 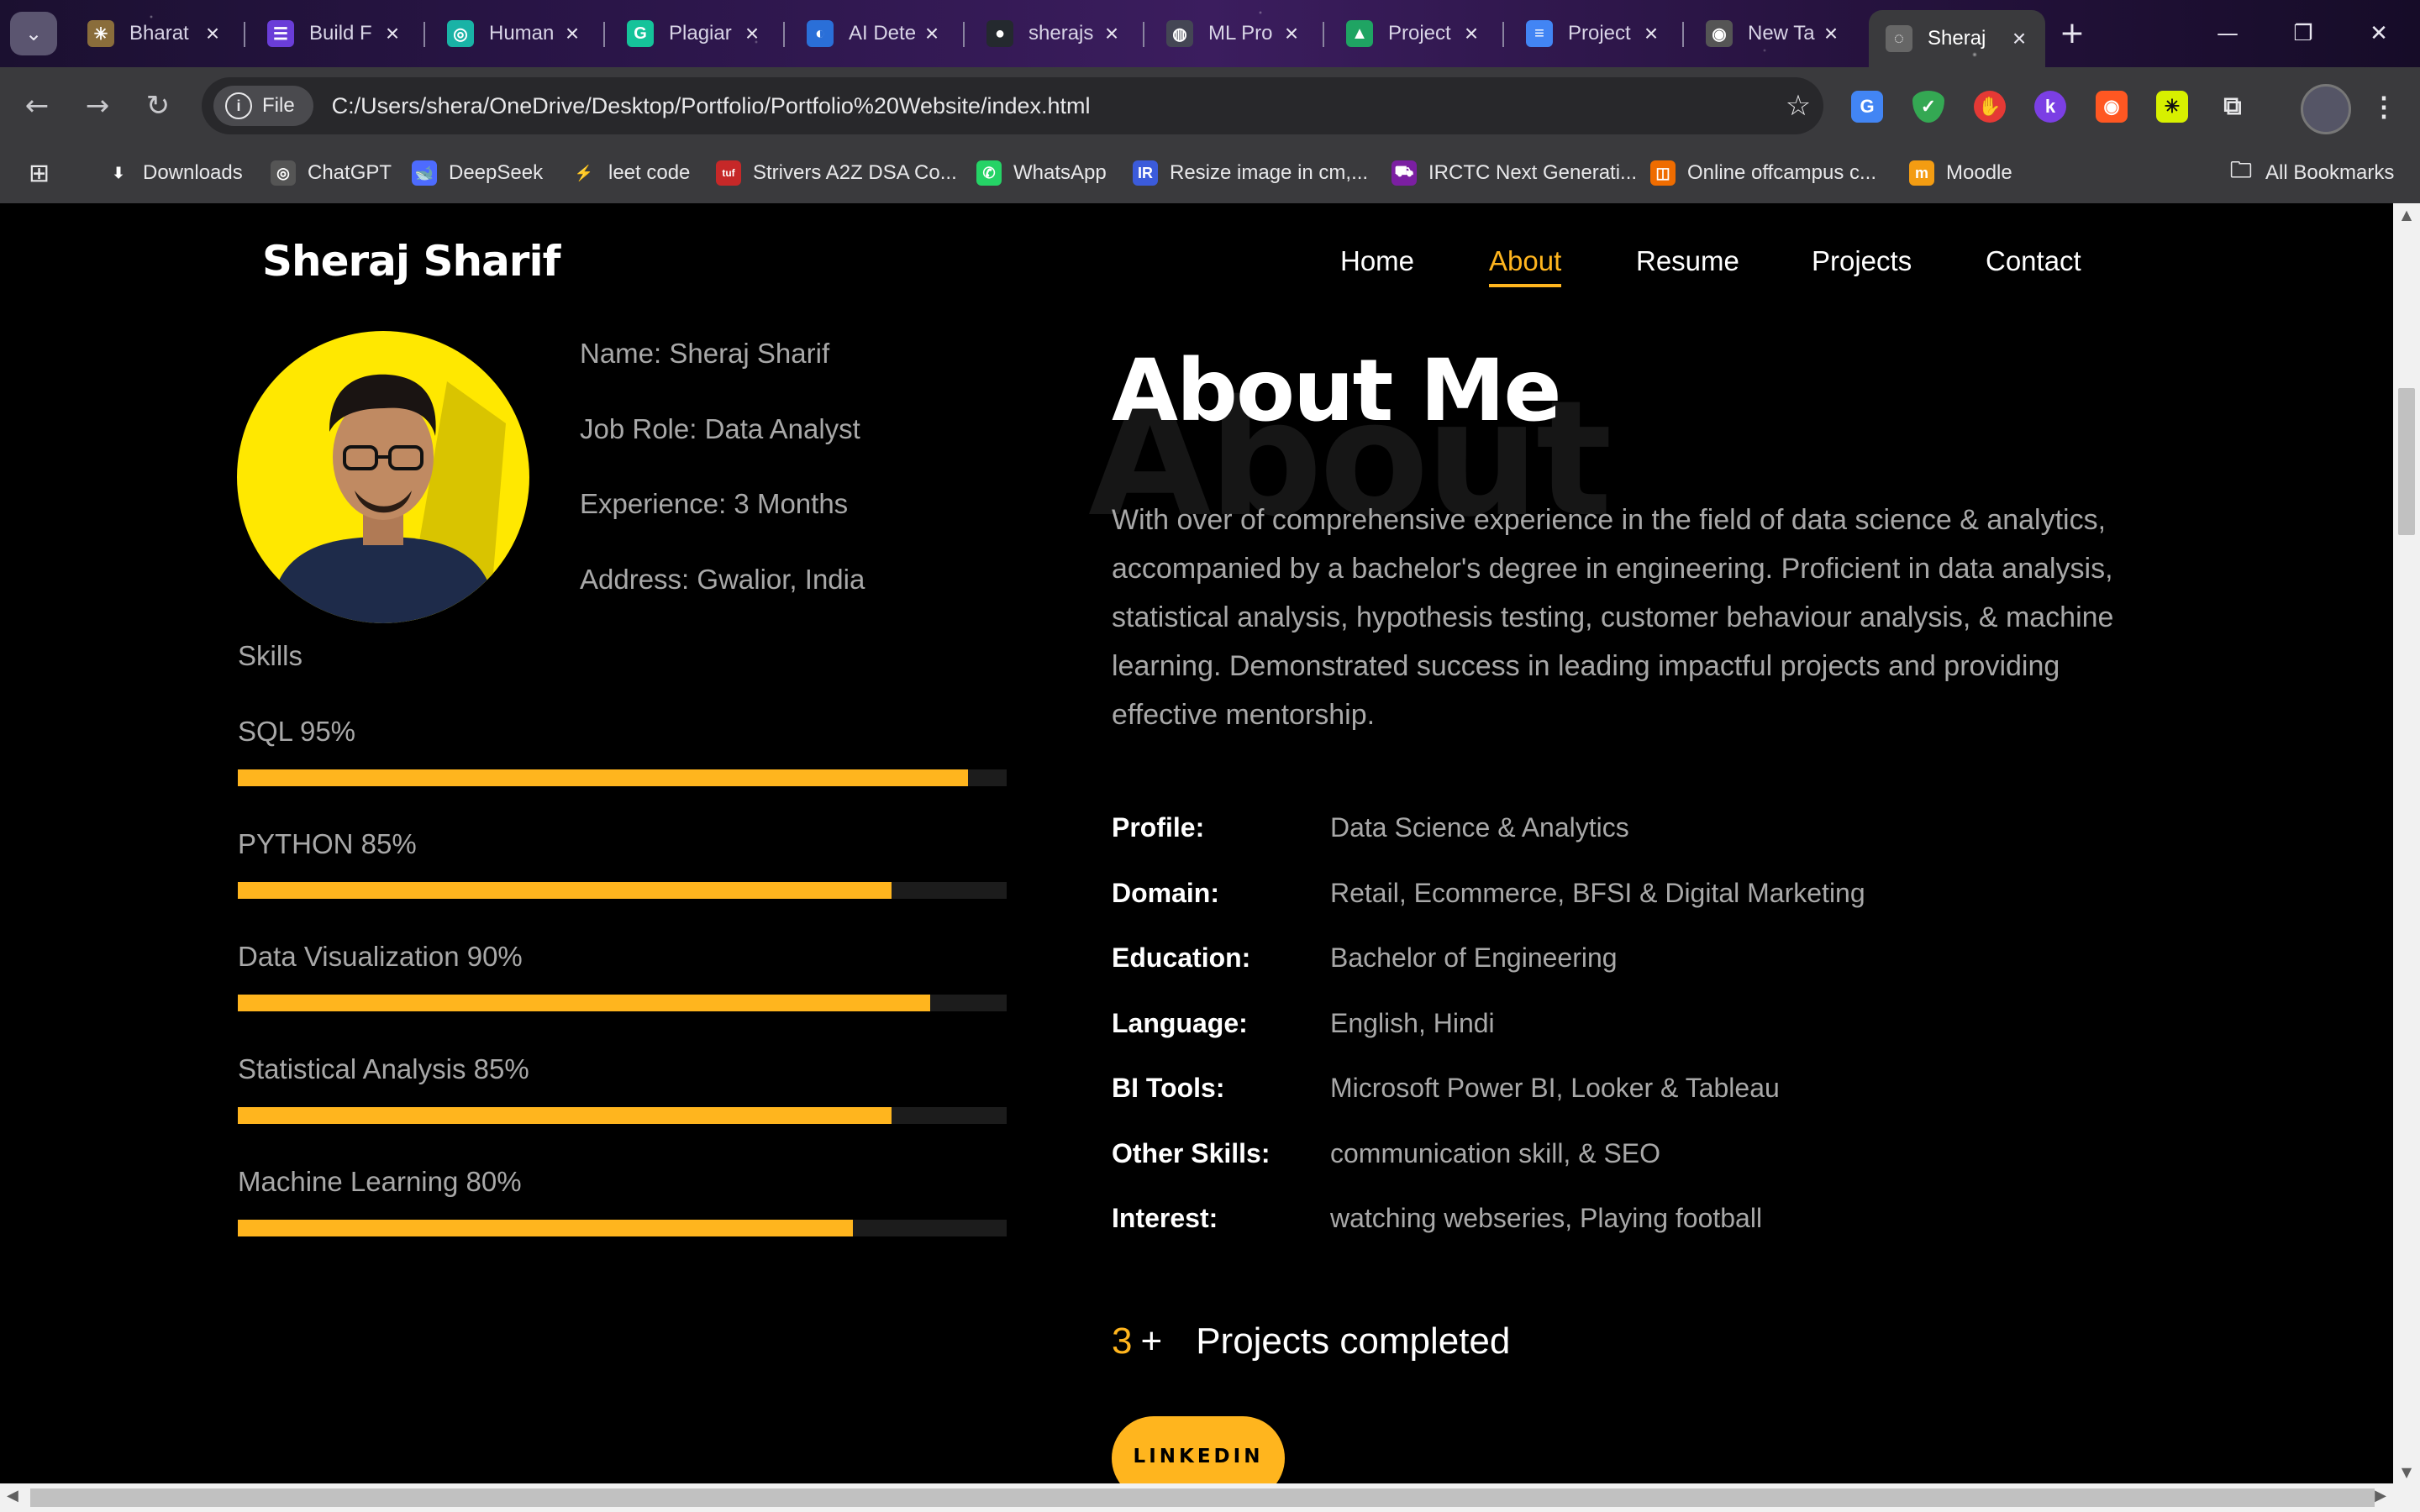 I want to click on detail-value: communication skill, & SEO, so click(x=1496, y=1153).